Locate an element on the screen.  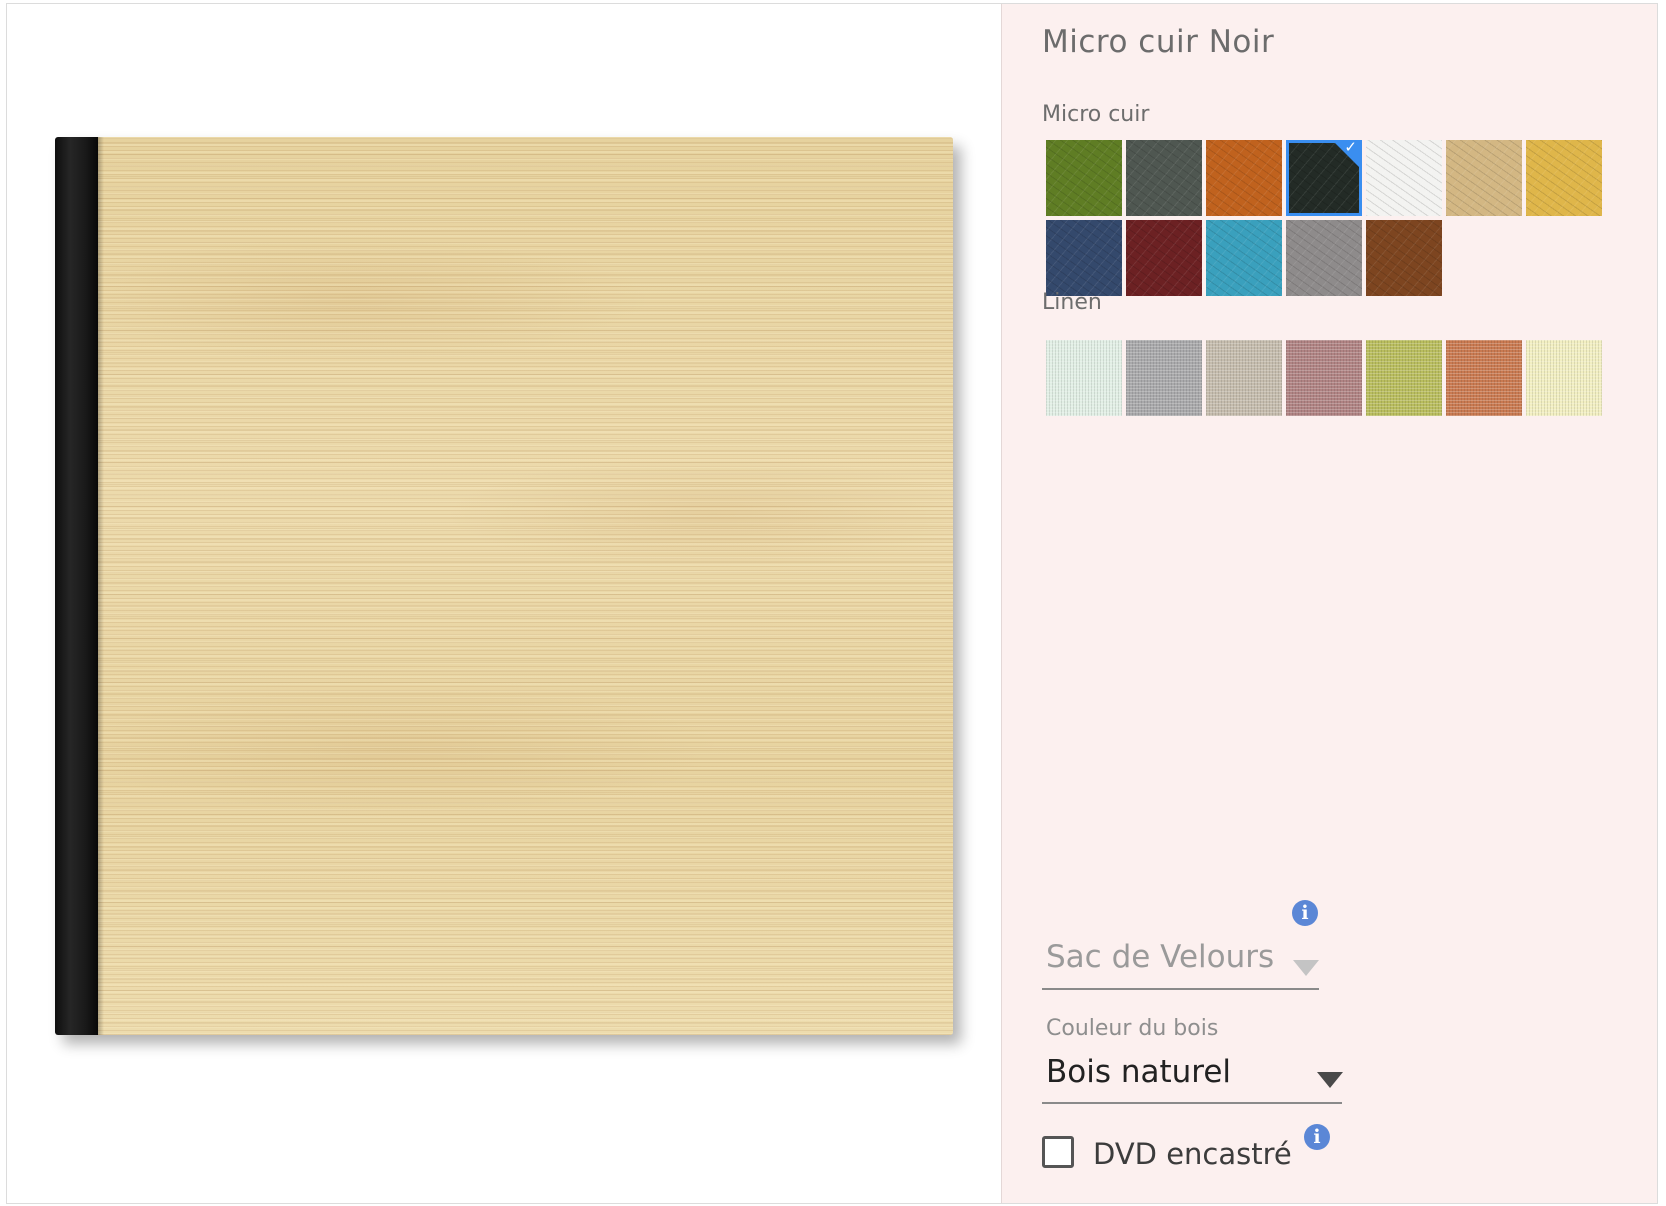
swatch-taupe is located at coordinates (1244, 378).